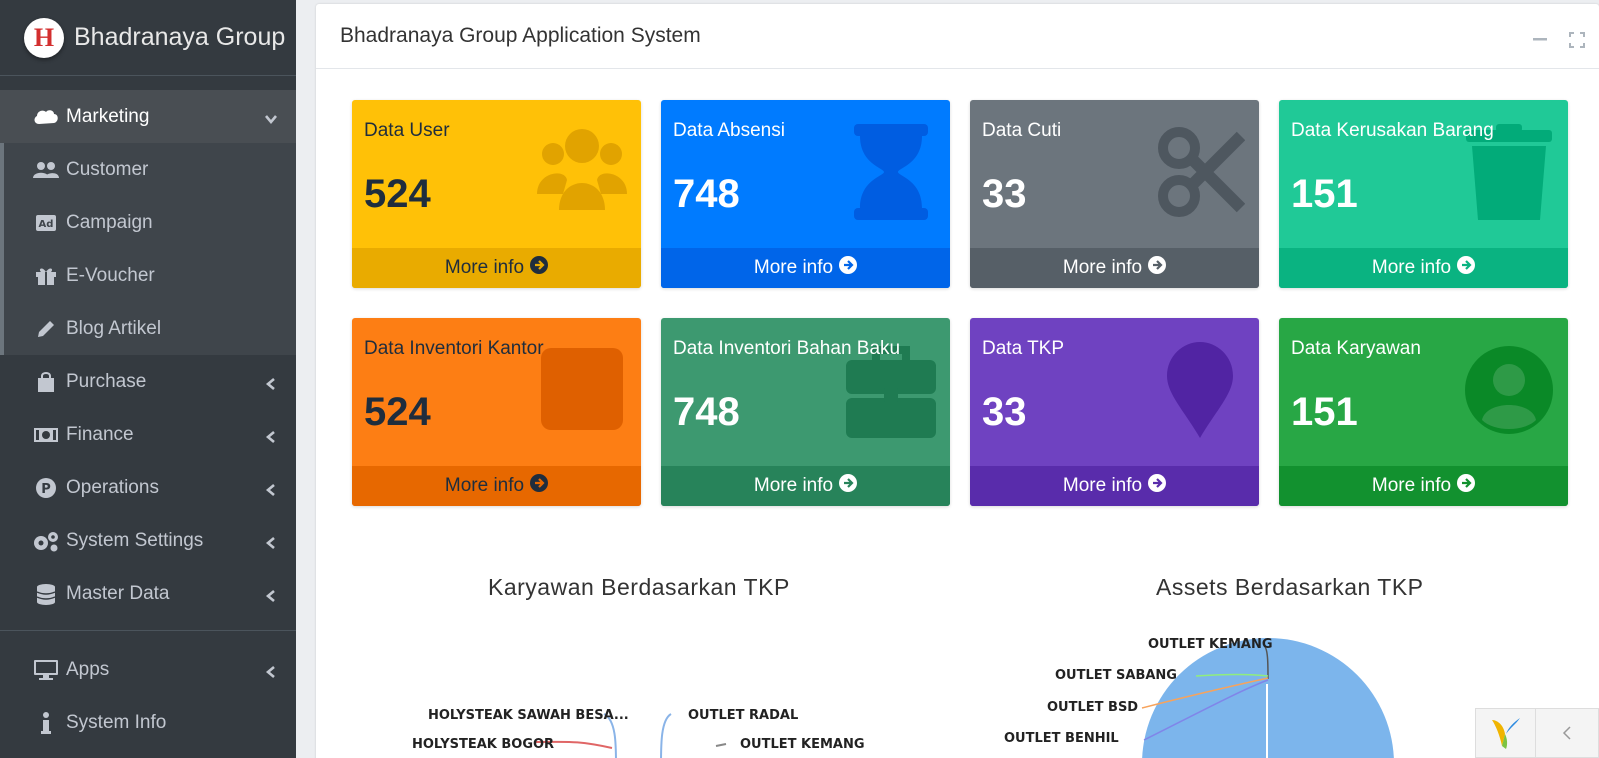 This screenshot has height=758, width=1599. I want to click on page-title: Bhadranaya Group Application System, so click(520, 35).